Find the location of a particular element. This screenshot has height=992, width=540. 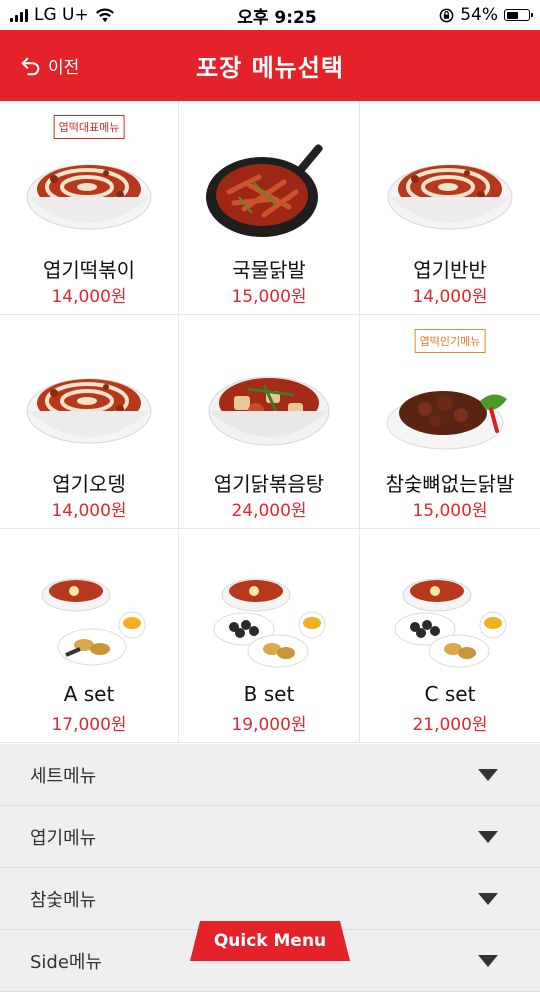

menu-item: 엽떡대표메뉴엽기떡볶이 14,000원 is located at coordinates (89, 208).